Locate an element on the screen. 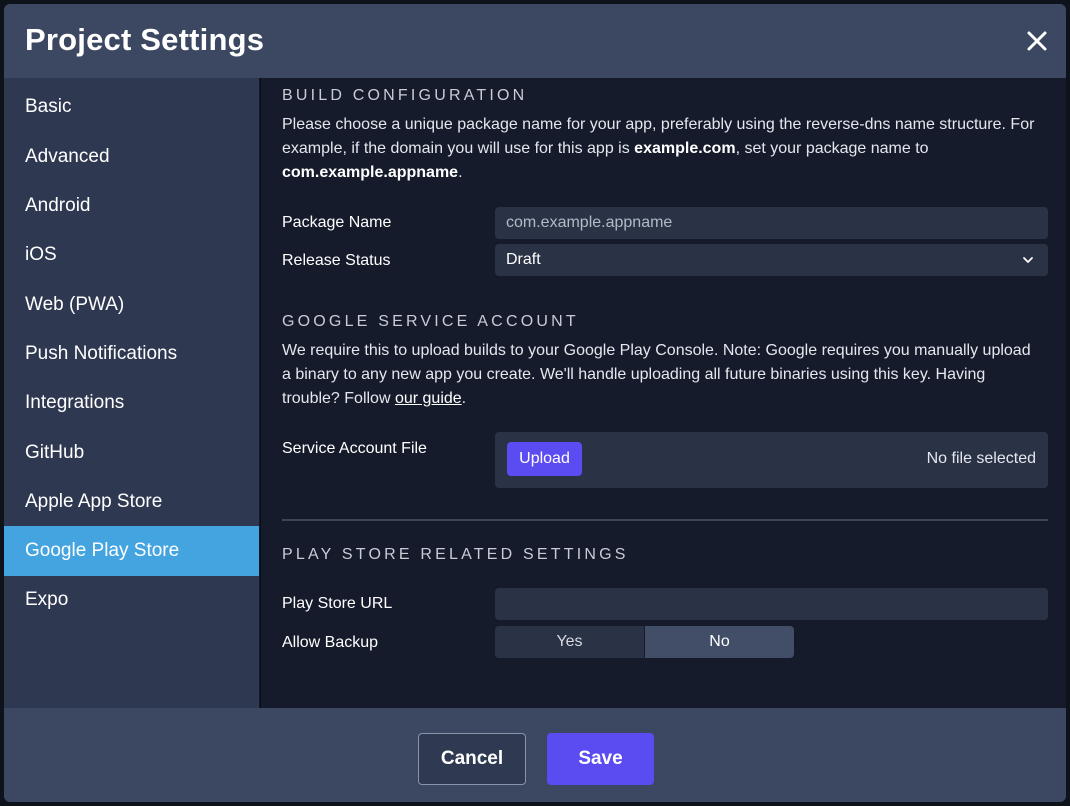  sidebar-item-android: Android is located at coordinates (131, 206).